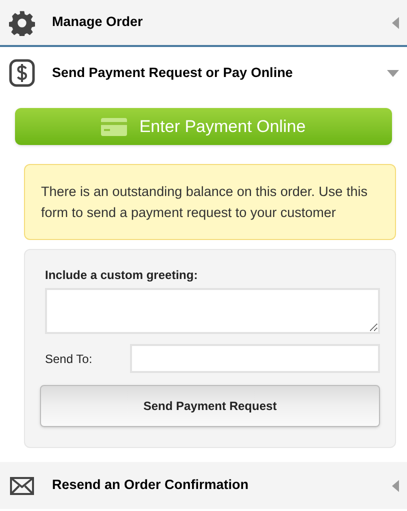  I want to click on notice-box: There is an outstanding balance on this order. Use this form to send a payment request to your customer, so click(210, 202).